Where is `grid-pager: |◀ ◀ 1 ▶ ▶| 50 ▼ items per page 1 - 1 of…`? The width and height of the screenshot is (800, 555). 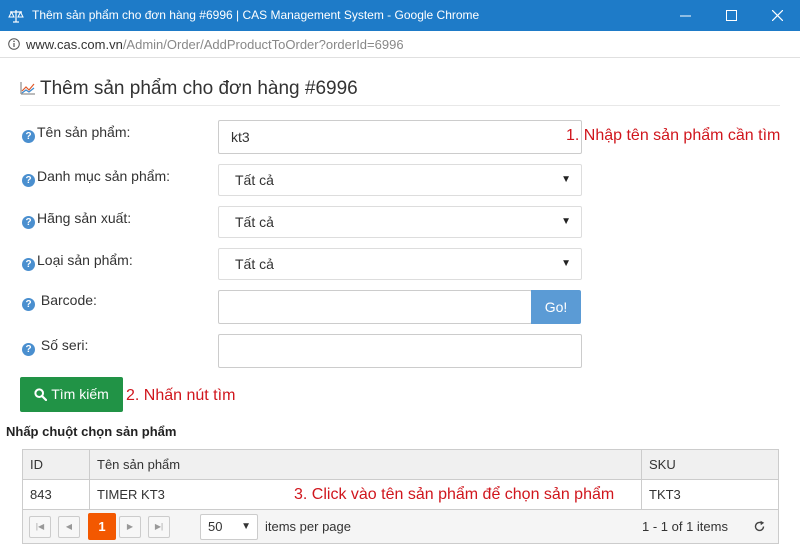
grid-pager: |◀ ◀ 1 ▶ ▶| 50 ▼ items per page 1 - 1 of… is located at coordinates (400, 526).